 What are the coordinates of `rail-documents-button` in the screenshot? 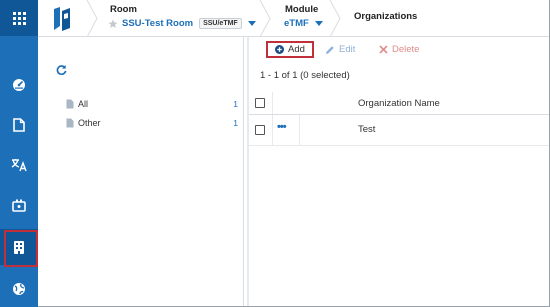 It's located at (19, 125).